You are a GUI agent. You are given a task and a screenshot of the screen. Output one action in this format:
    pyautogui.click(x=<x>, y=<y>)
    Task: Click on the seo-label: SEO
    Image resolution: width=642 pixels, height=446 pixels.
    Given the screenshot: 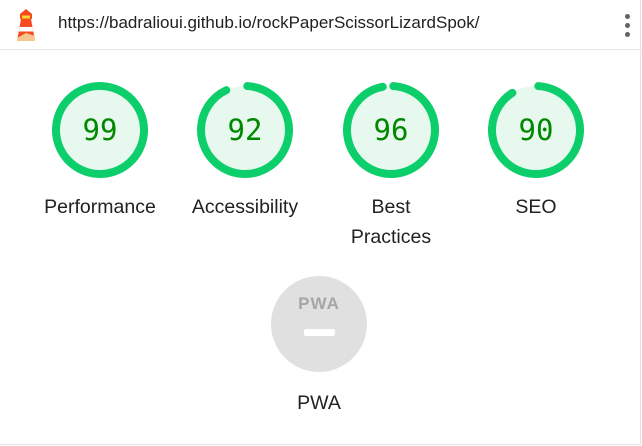 What is the action you would take?
    pyautogui.click(x=536, y=207)
    